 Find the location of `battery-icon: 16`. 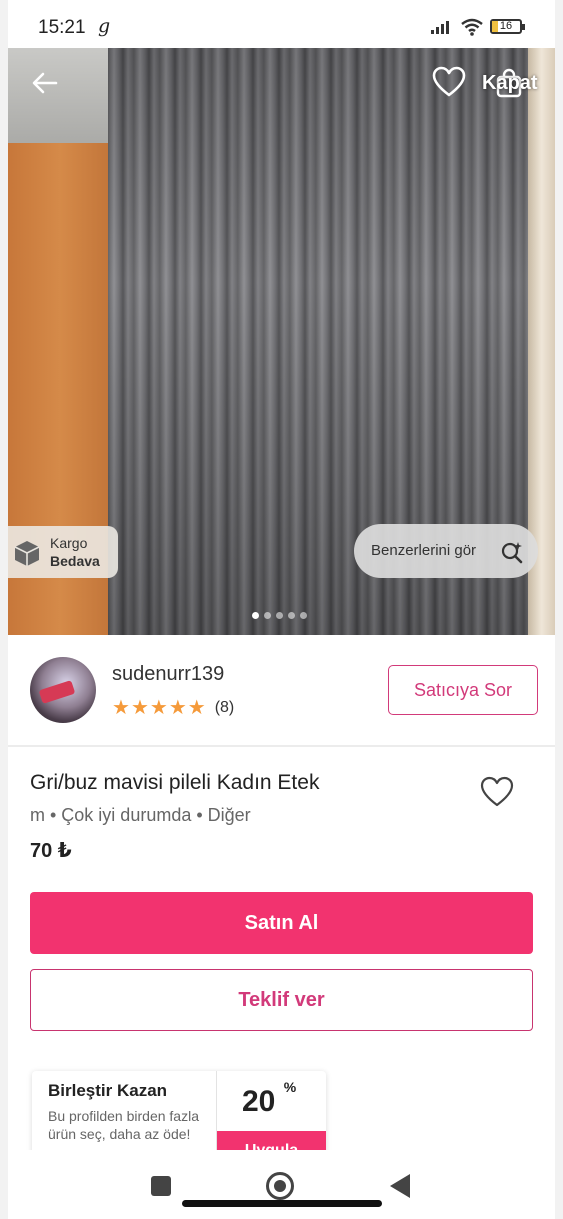

battery-icon: 16 is located at coordinates (507, 26).